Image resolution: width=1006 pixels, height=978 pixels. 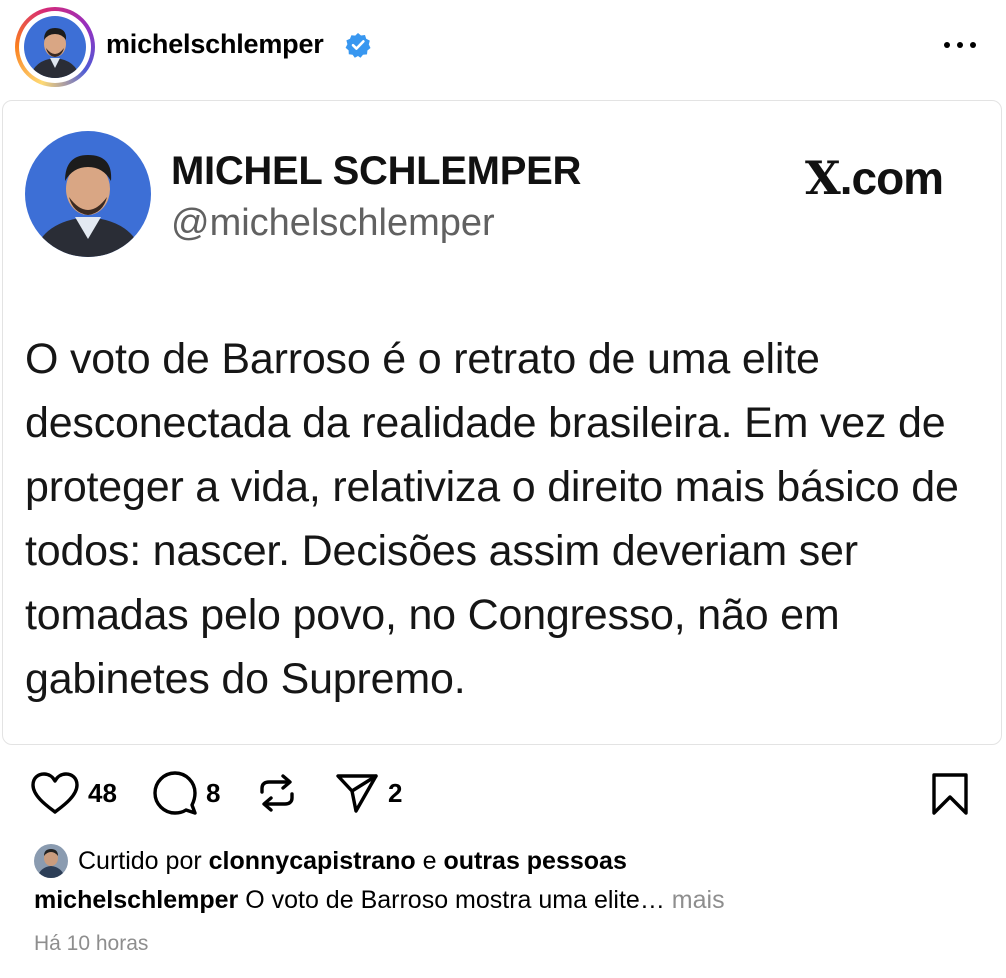 I want to click on caption-more-link: mais, so click(x=698, y=900).